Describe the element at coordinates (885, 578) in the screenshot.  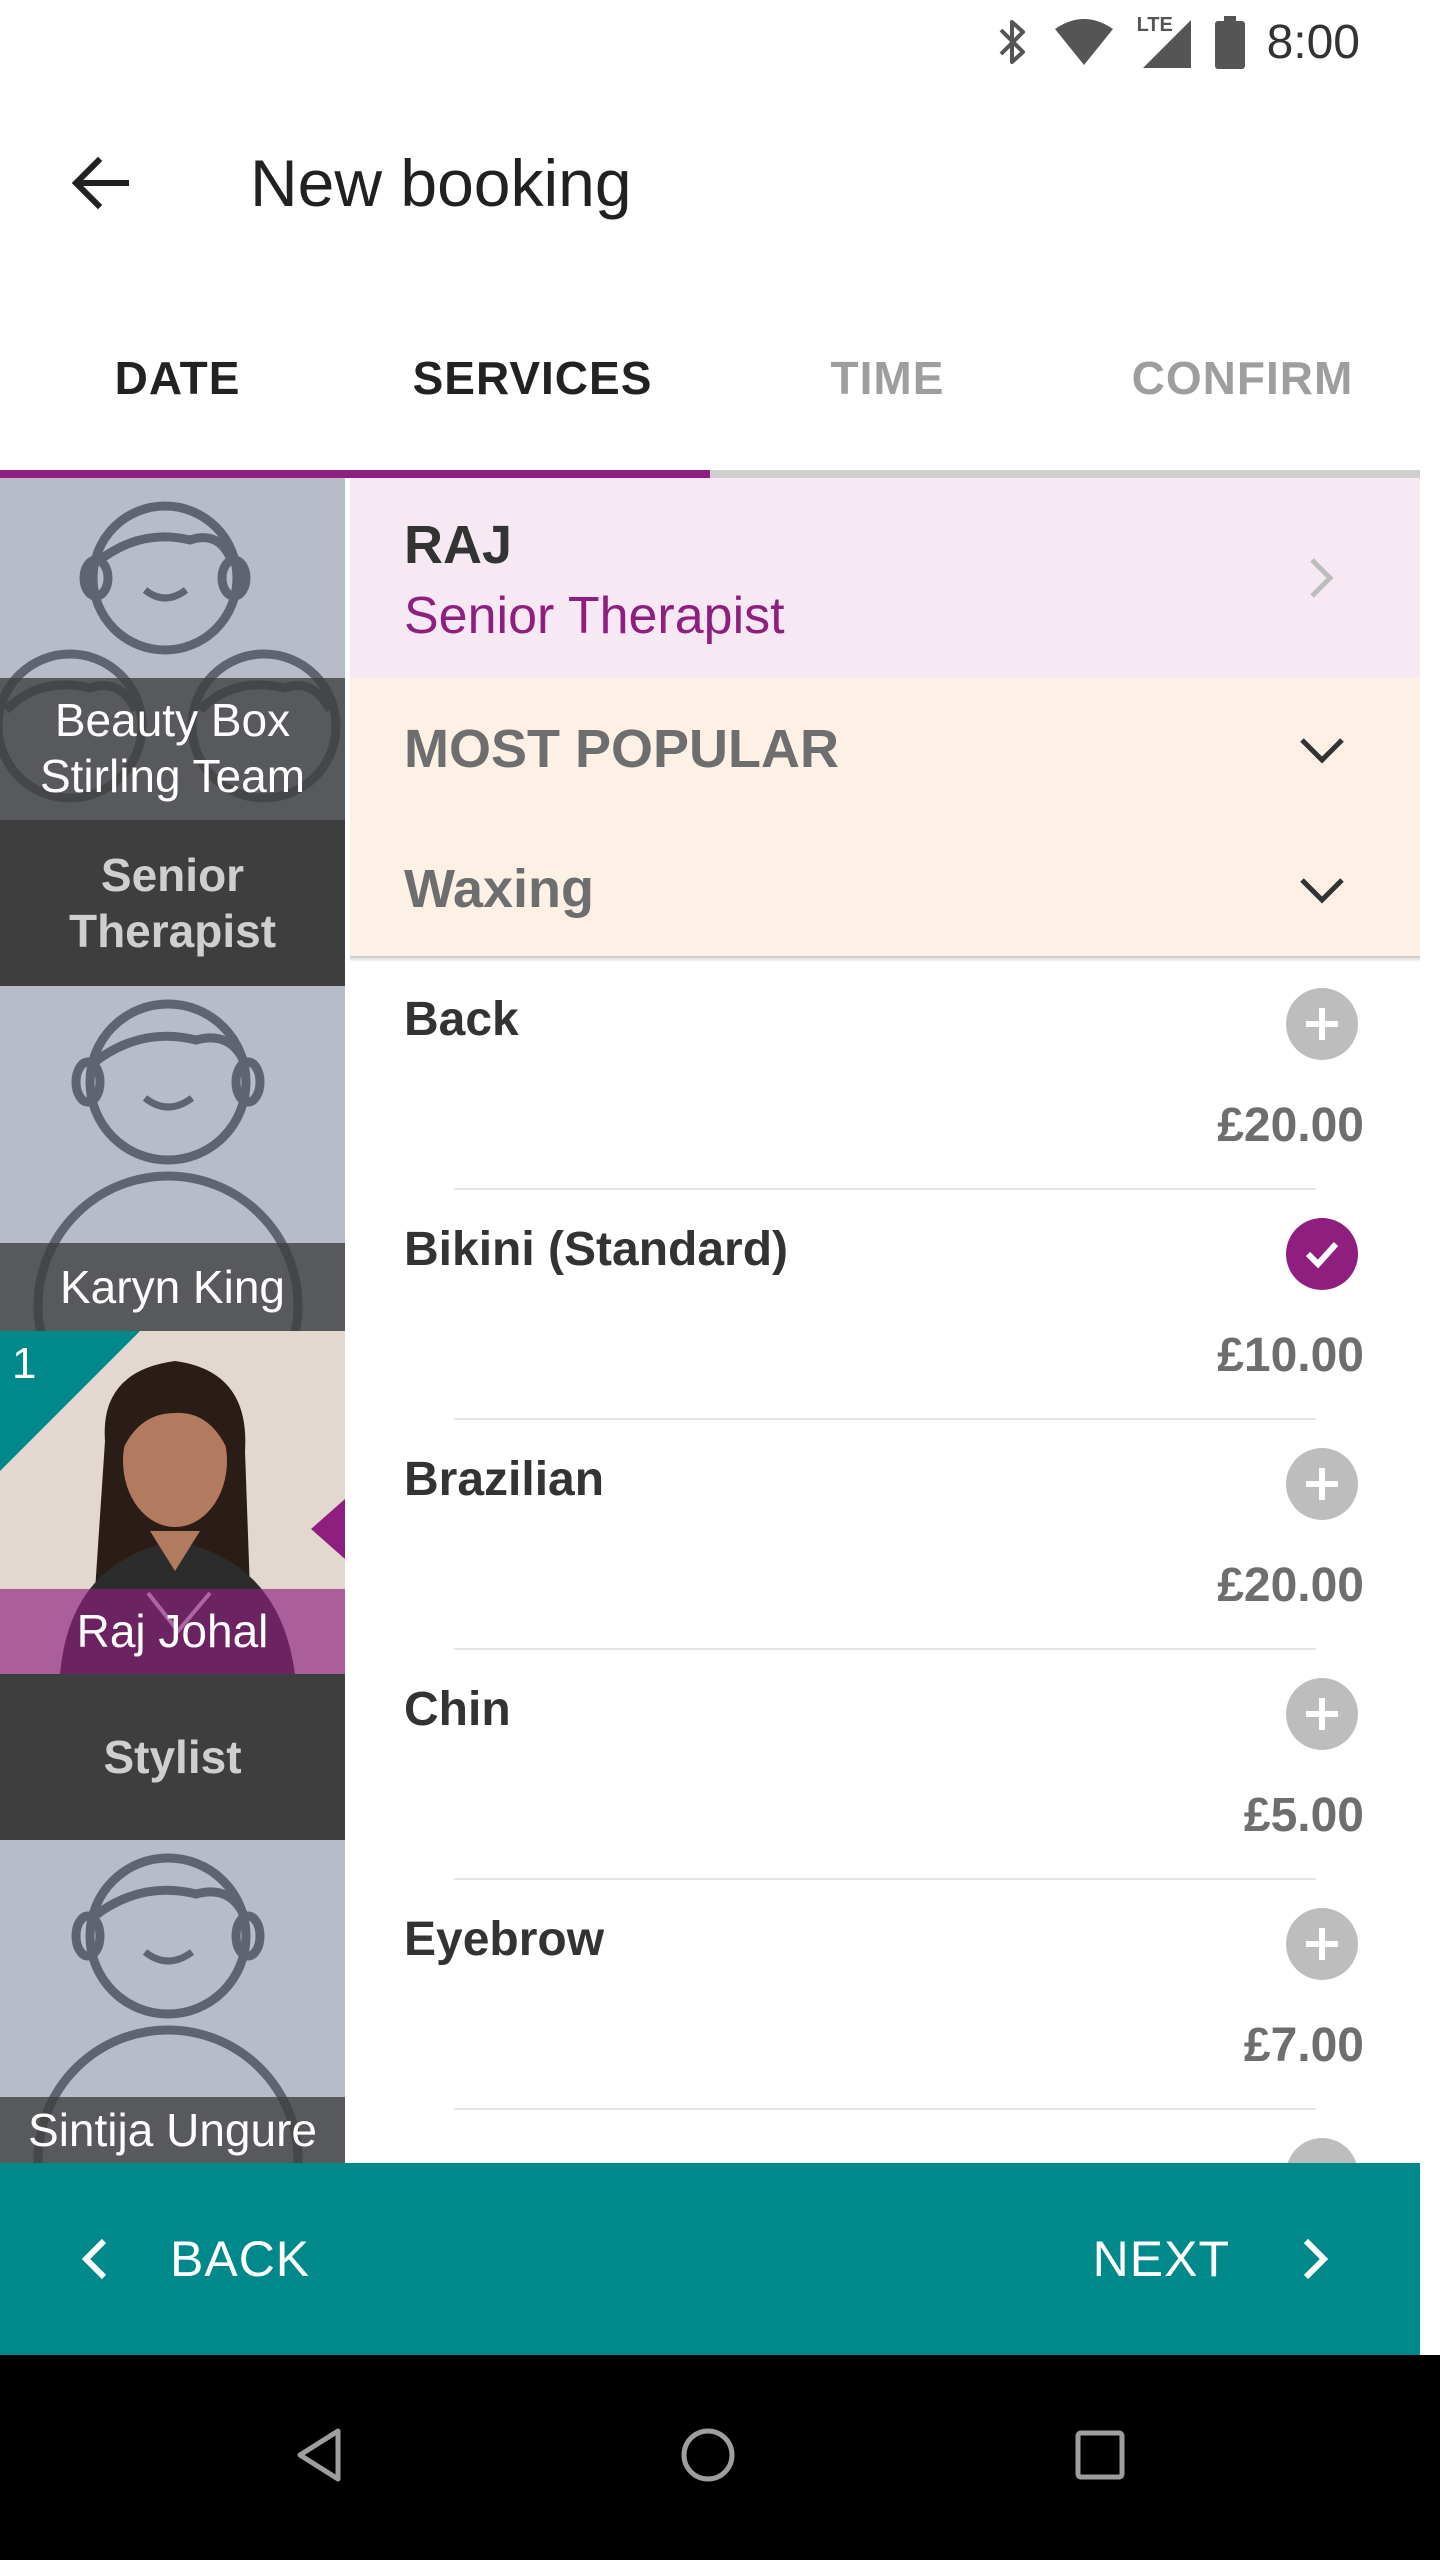
I see `therapist-header: RAJ Senior Therapist` at that location.